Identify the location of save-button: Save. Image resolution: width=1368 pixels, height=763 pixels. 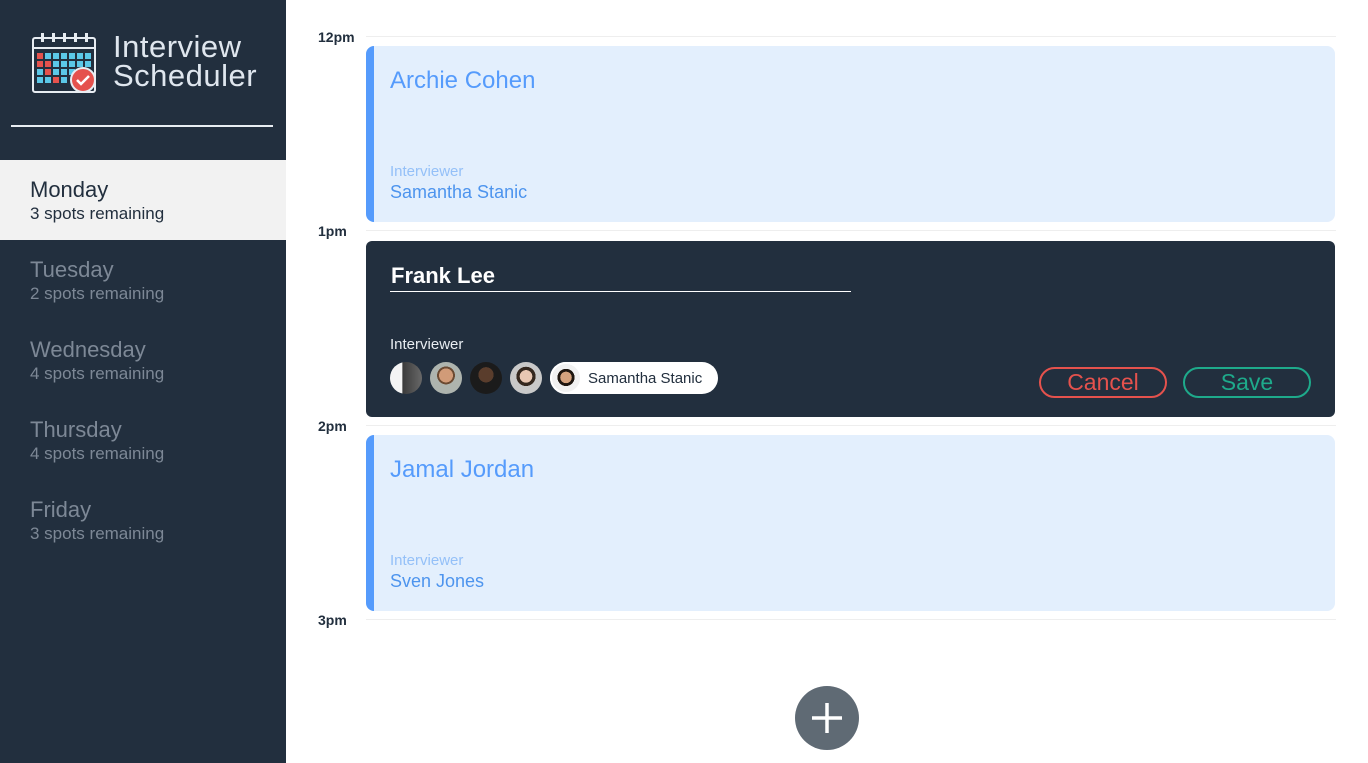
(1247, 382).